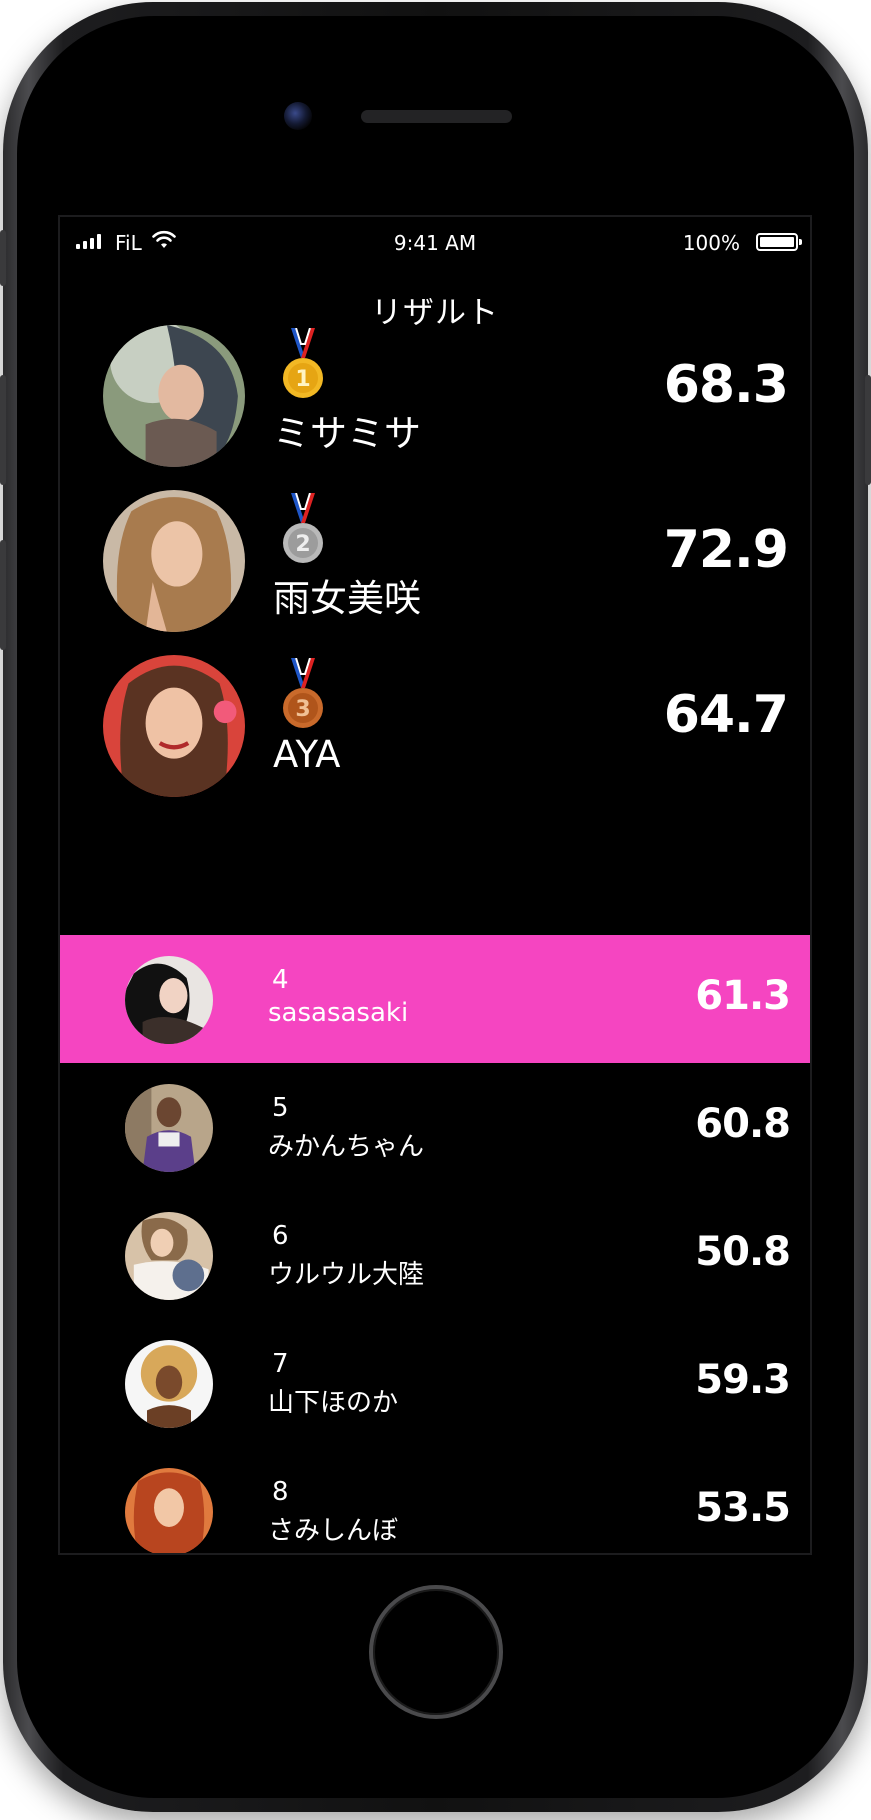  Describe the element at coordinates (333, 1403) in the screenshot. I see `player-name: 山下ほのか` at that location.